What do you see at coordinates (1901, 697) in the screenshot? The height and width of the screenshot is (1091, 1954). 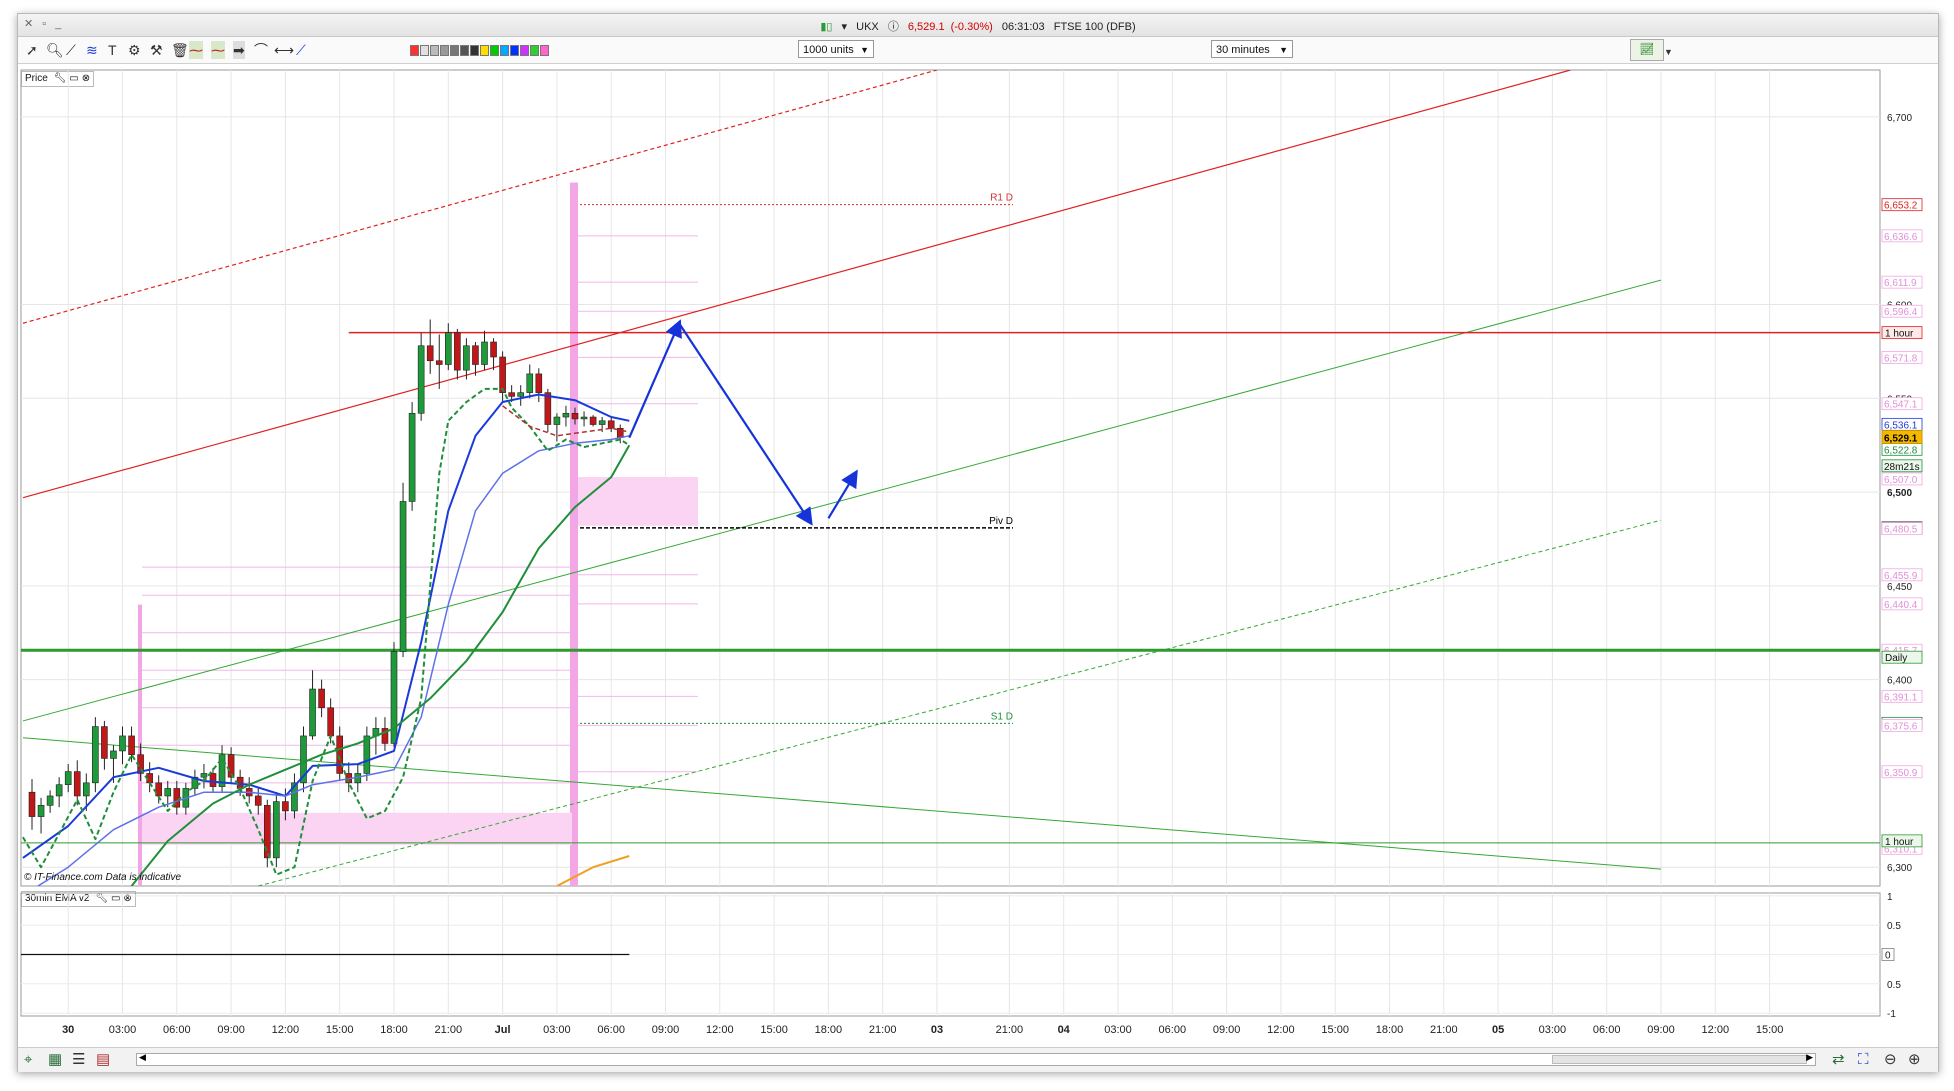 I see `price-tag: 6,391.1` at bounding box center [1901, 697].